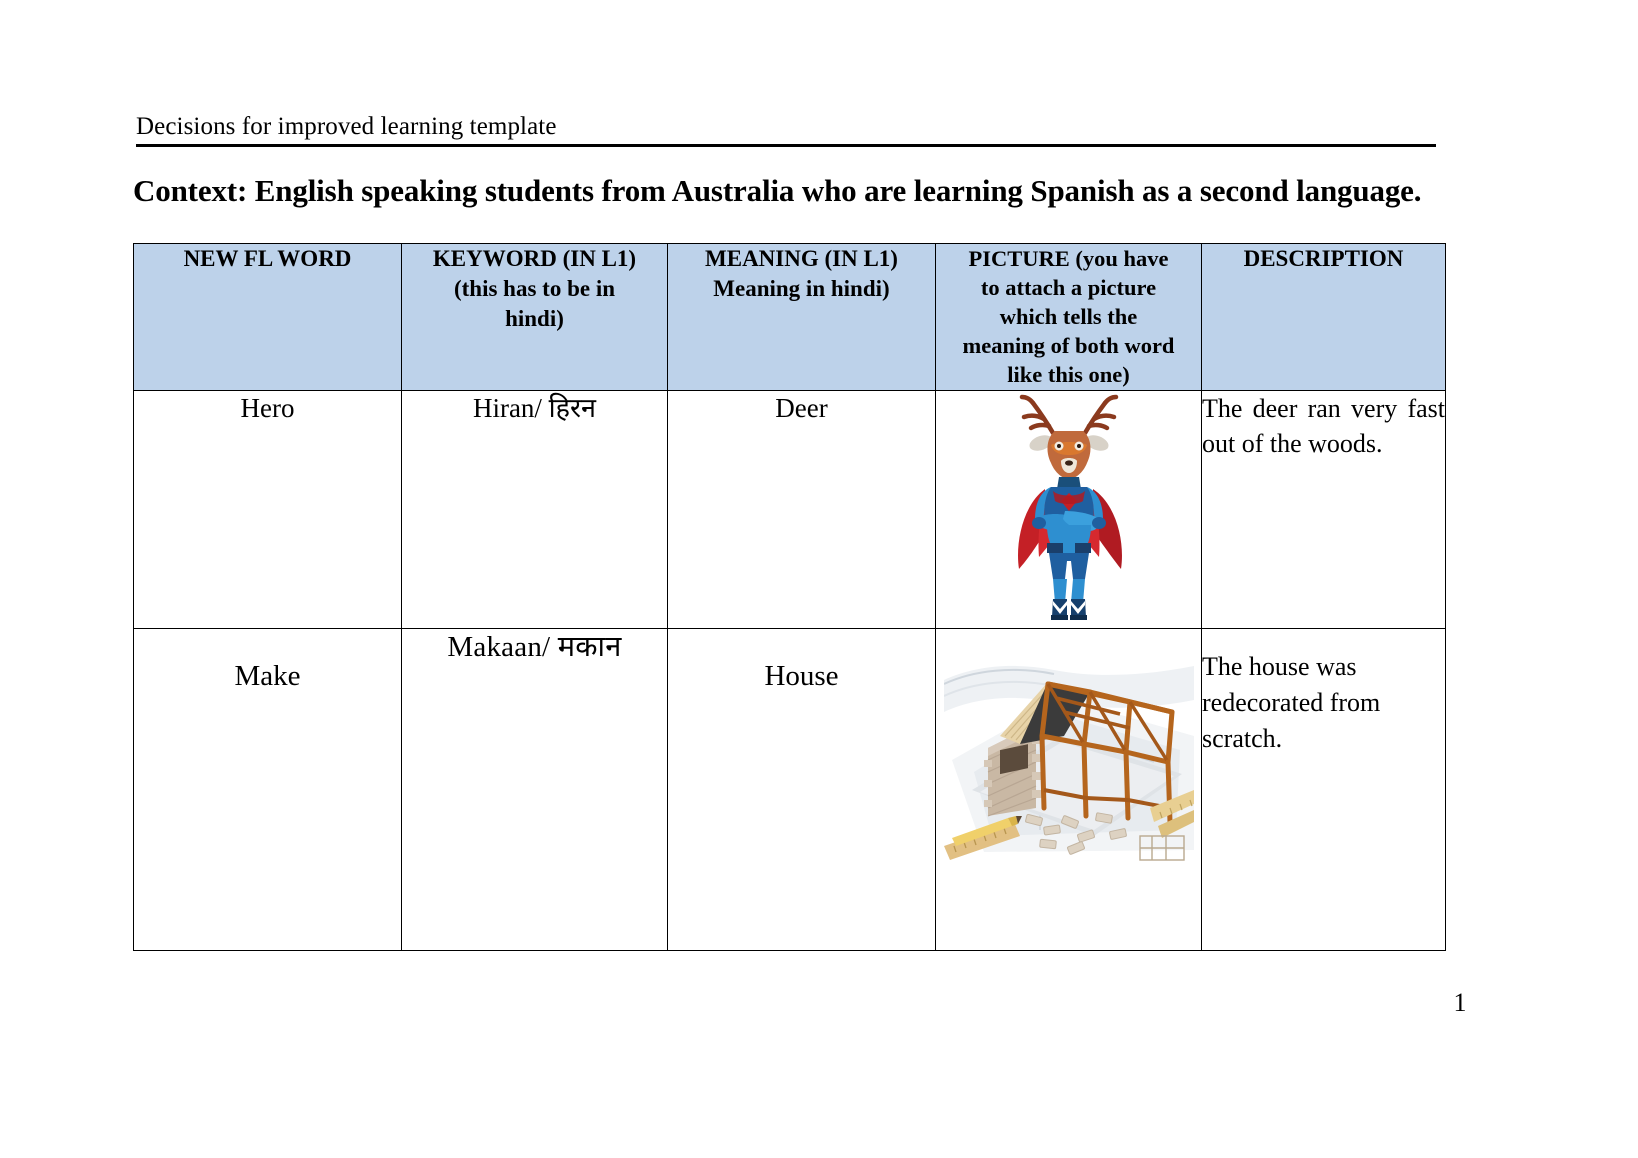 The height and width of the screenshot is (1158, 1638). I want to click on header-title: Decisions for improved learning template, so click(346, 126).